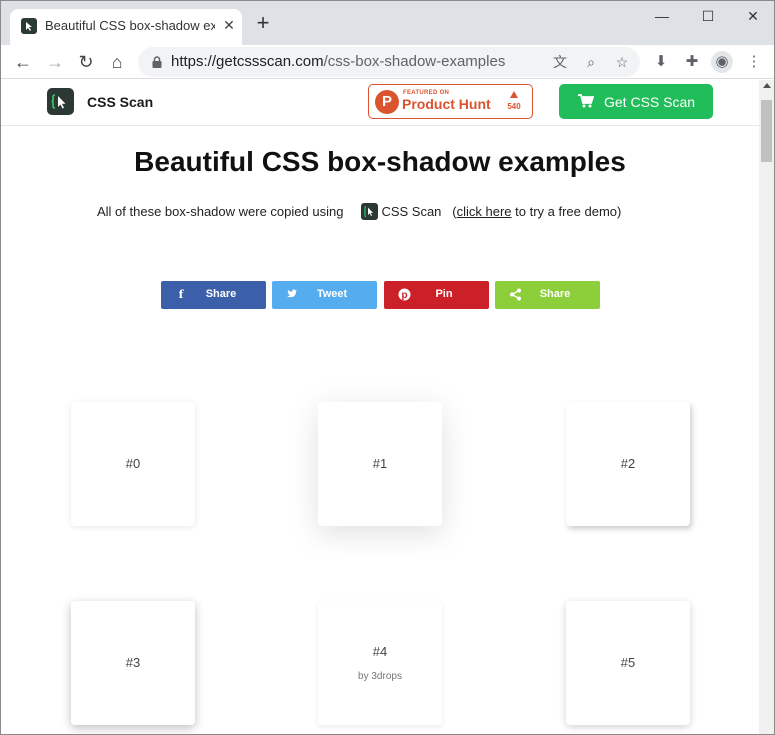  I want to click on scrollbar-thumb, so click(766, 131).